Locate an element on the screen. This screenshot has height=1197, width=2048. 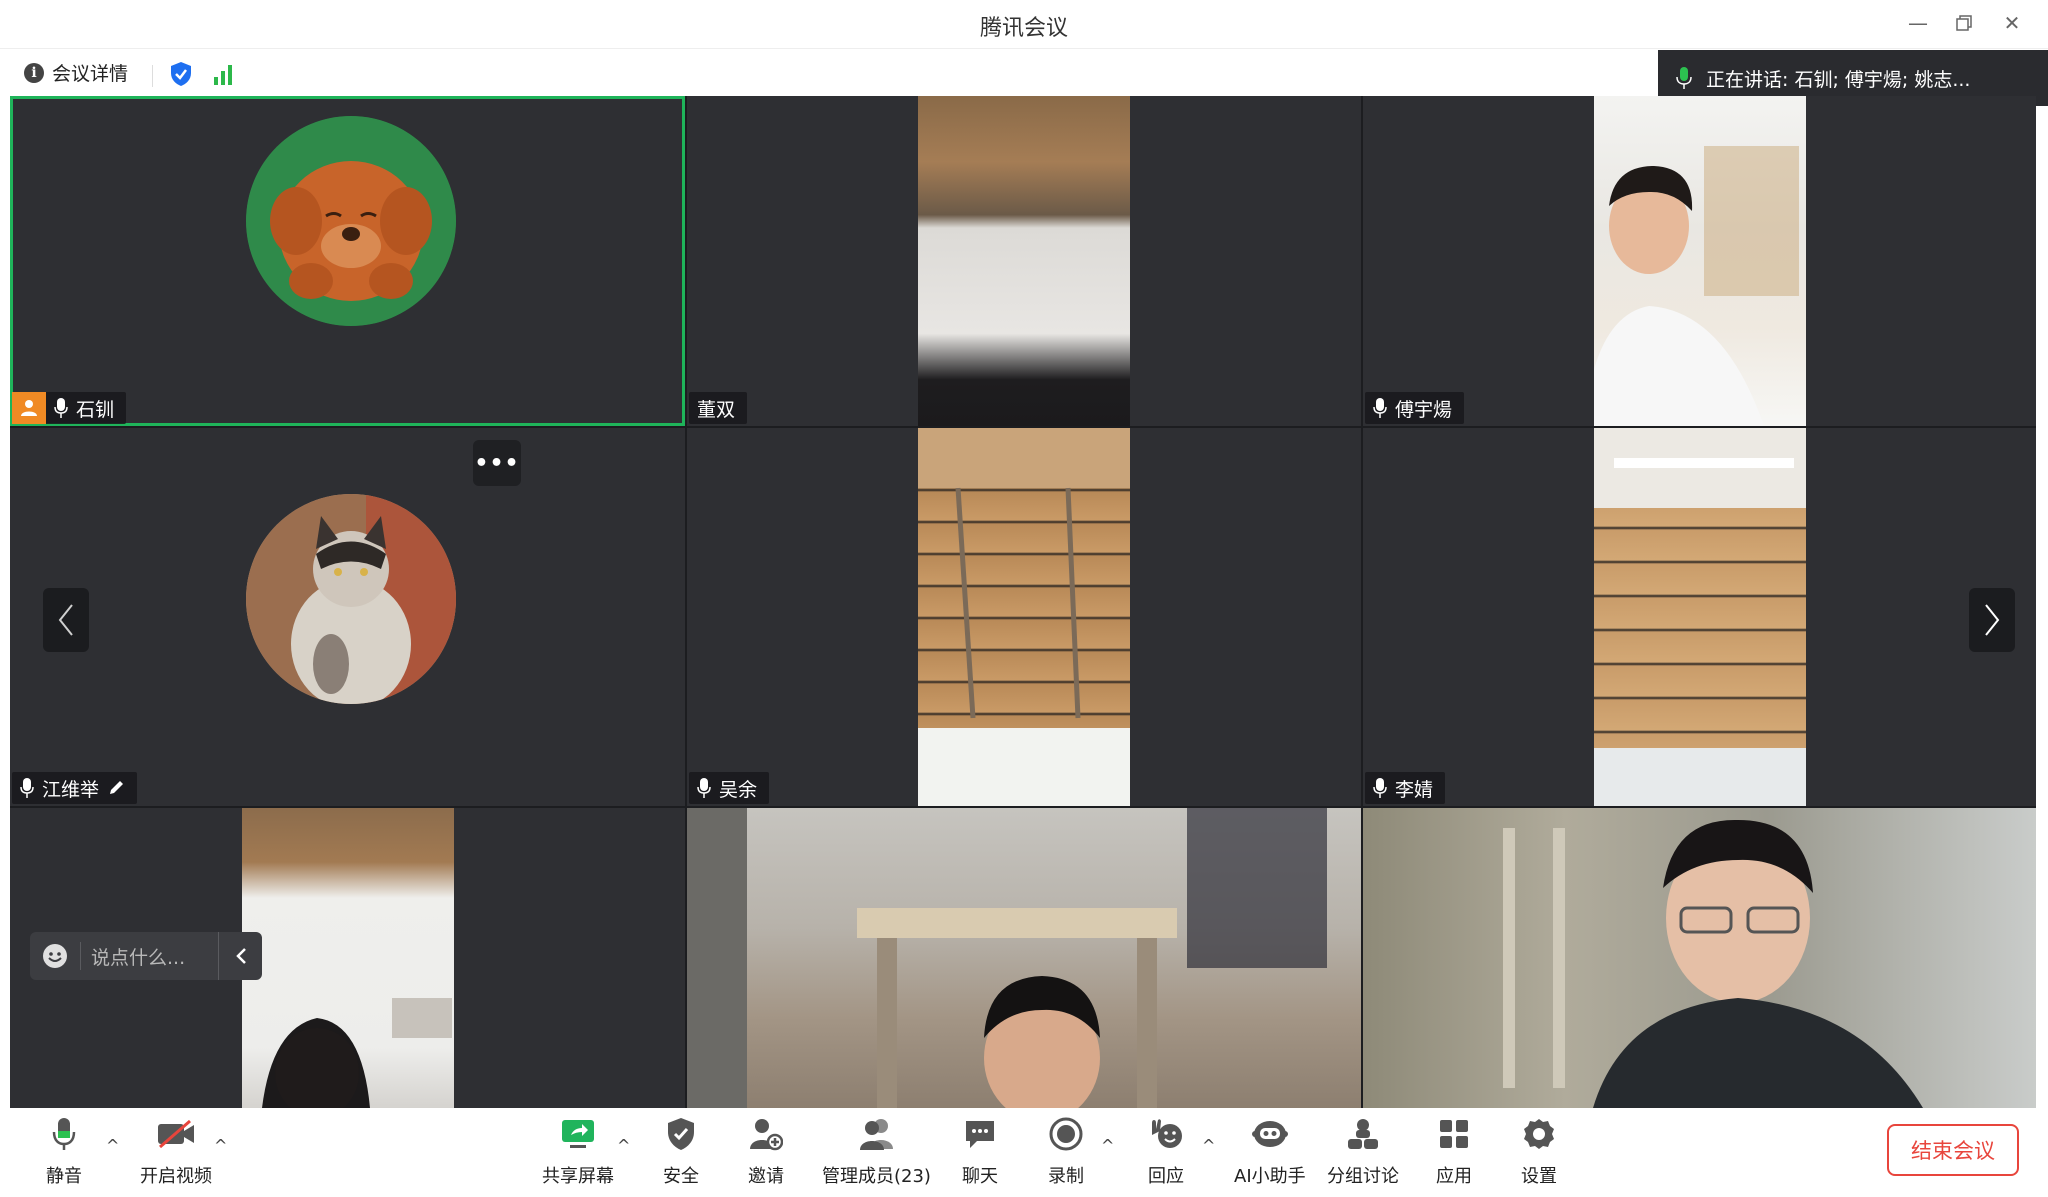
emoji-icon is located at coordinates (55, 956).